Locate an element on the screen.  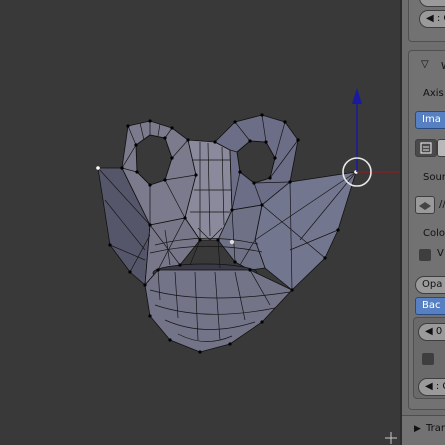
image-icon-button is located at coordinates (426, 148).